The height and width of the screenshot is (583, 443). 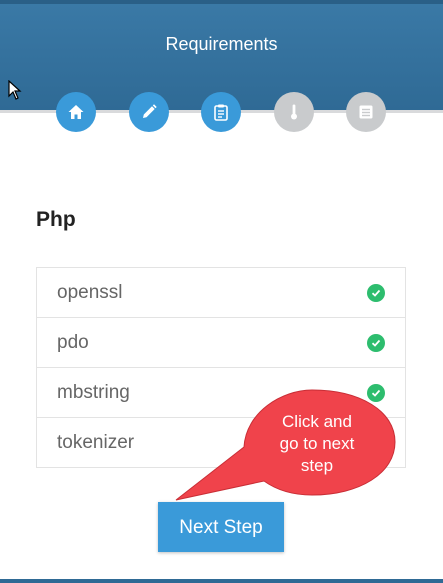 I want to click on step-environment, so click(x=366, y=112).